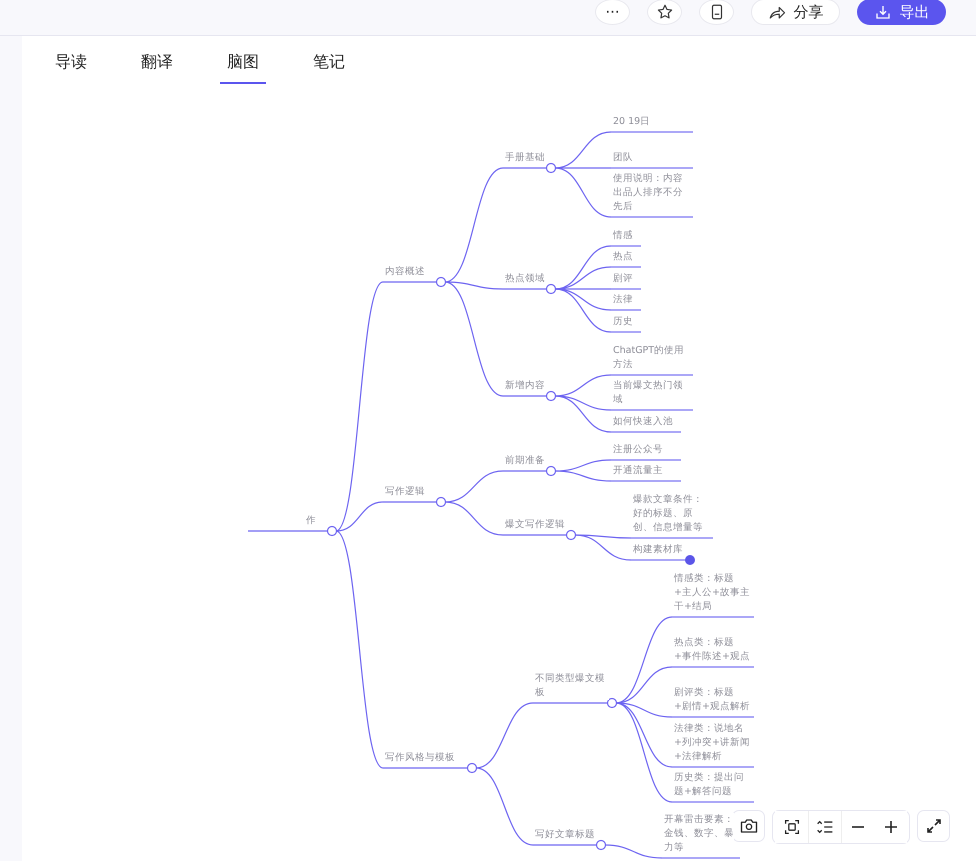 This screenshot has height=861, width=976. Describe the element at coordinates (612, 12) in the screenshot. I see `more-button: ···` at that location.